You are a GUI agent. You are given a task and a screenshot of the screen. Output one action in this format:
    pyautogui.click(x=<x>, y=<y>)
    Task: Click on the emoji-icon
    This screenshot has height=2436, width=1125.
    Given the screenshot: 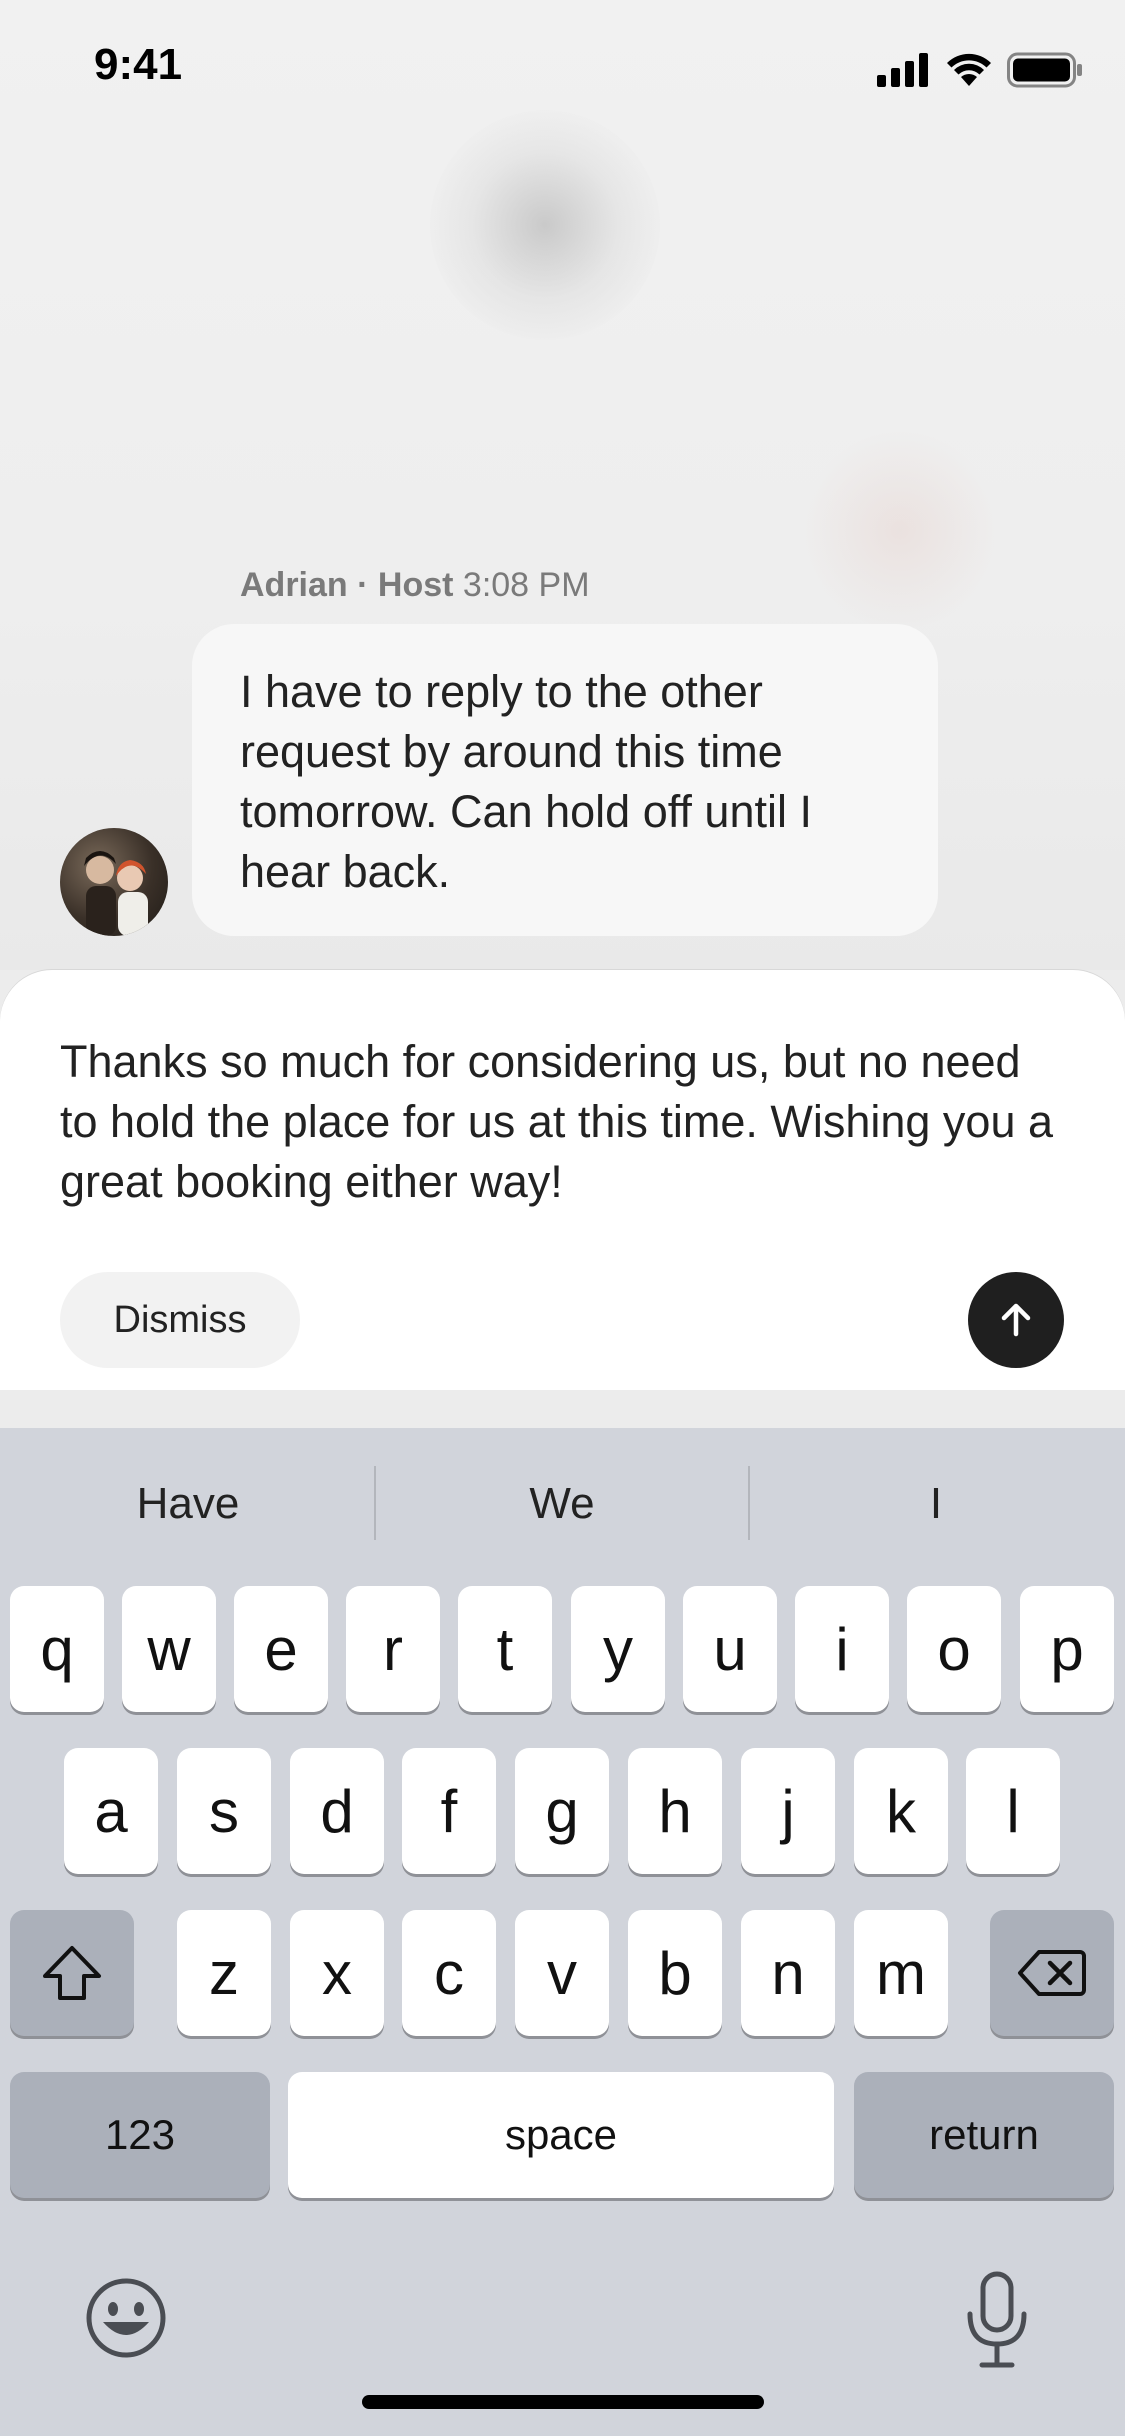 What is the action you would take?
    pyautogui.click(x=126, y=2318)
    